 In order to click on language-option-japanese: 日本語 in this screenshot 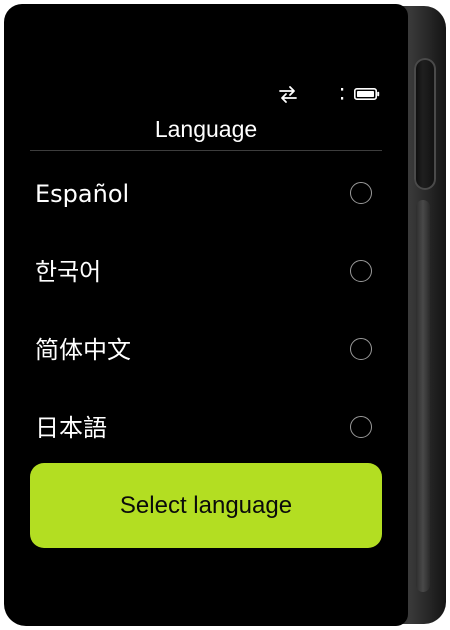, I will do `click(206, 428)`.